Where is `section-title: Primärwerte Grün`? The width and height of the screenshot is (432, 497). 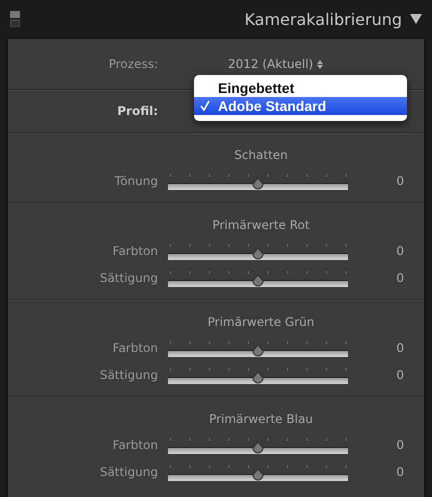
section-title: Primärwerte Grün is located at coordinates (261, 322).